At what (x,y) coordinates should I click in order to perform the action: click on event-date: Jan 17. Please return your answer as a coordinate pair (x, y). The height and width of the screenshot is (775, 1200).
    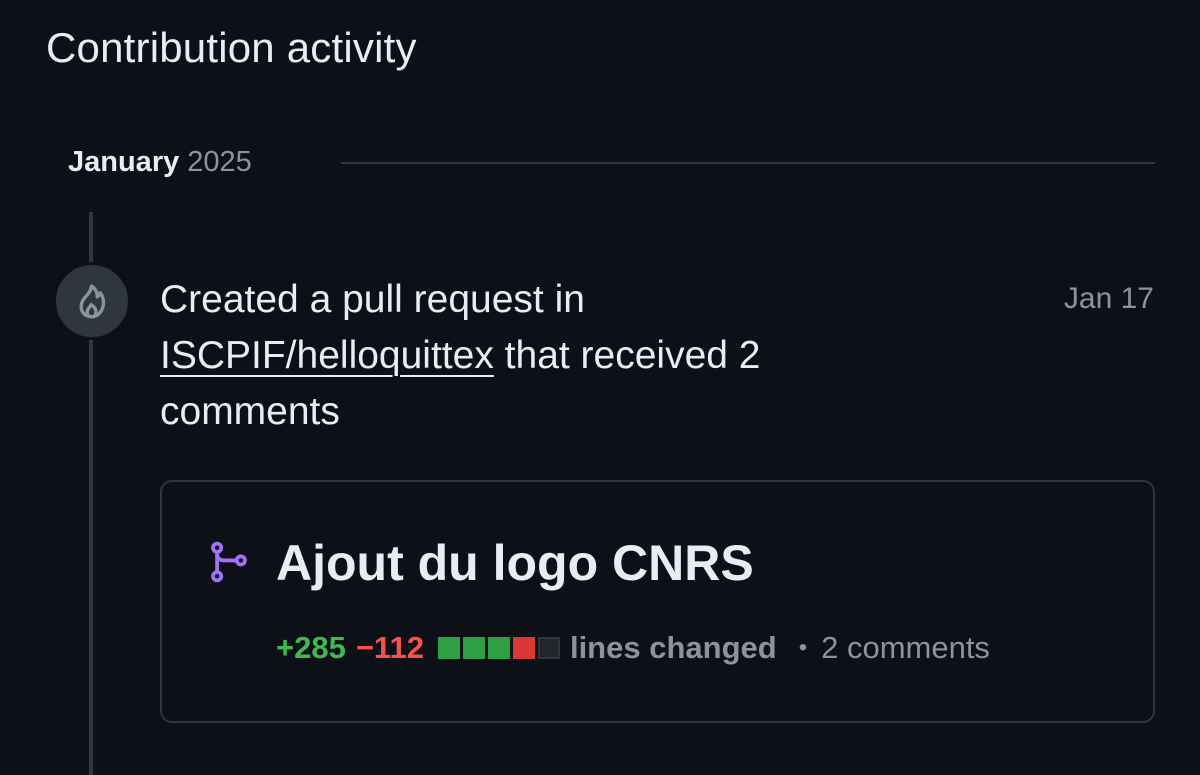
    Looking at the image, I should click on (1108, 298).